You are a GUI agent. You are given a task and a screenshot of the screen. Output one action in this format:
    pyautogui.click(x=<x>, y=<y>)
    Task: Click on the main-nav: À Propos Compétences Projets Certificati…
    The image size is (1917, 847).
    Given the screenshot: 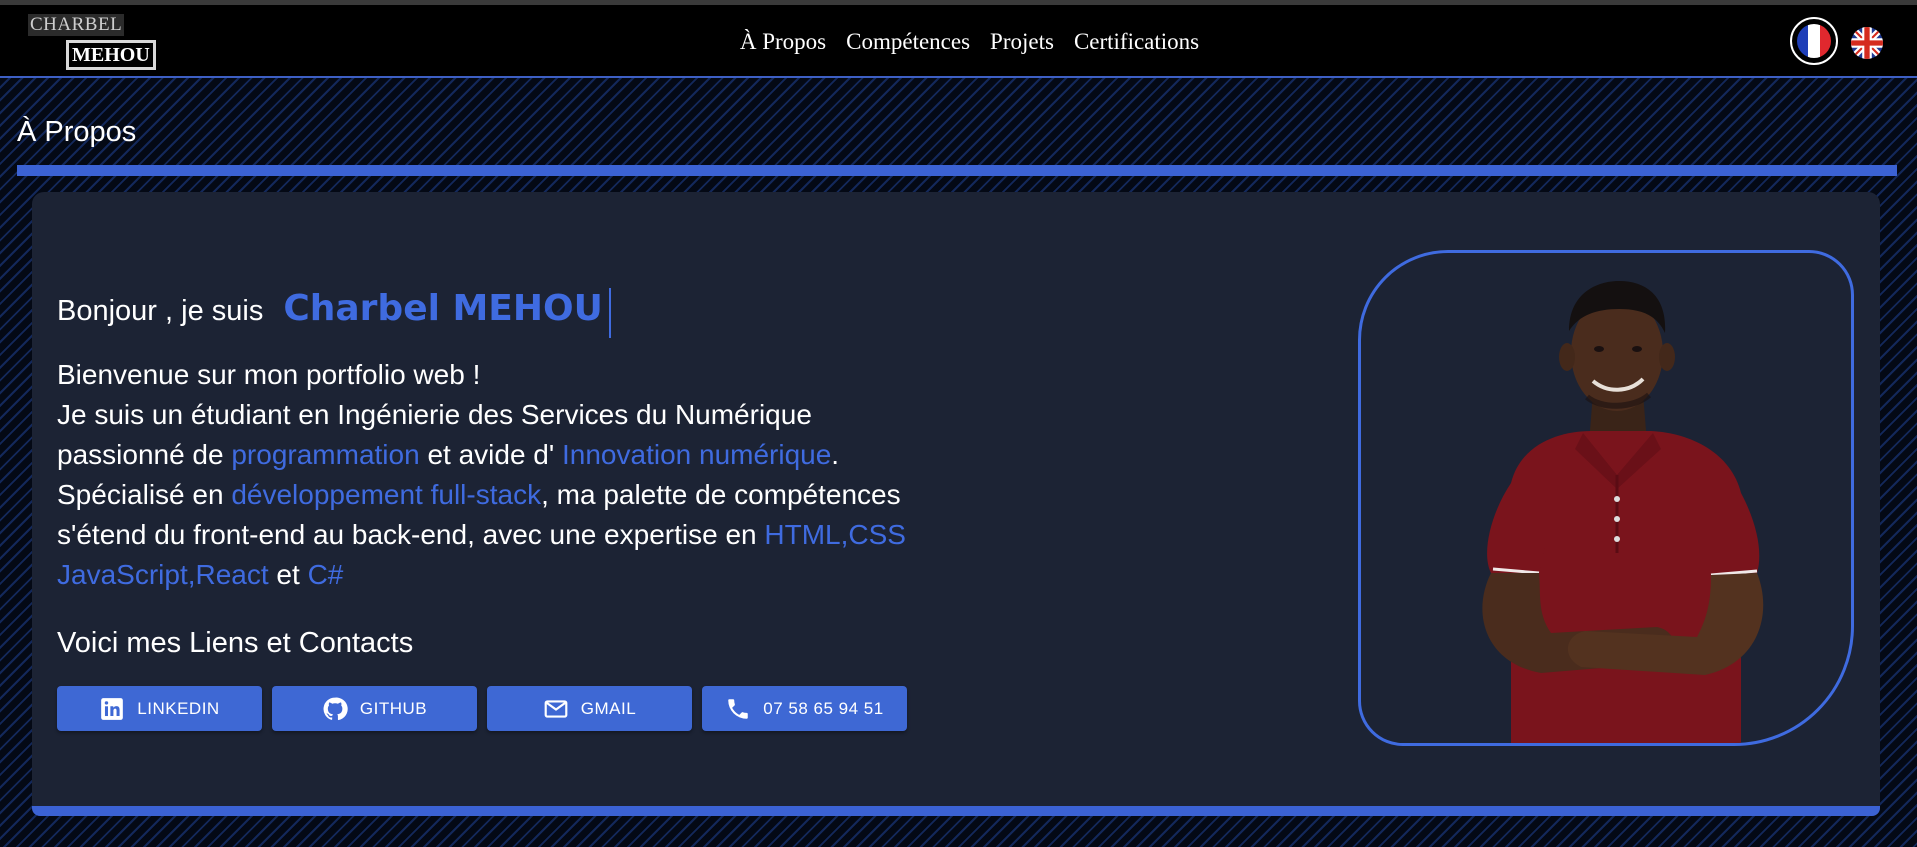 What is the action you would take?
    pyautogui.click(x=958, y=41)
    